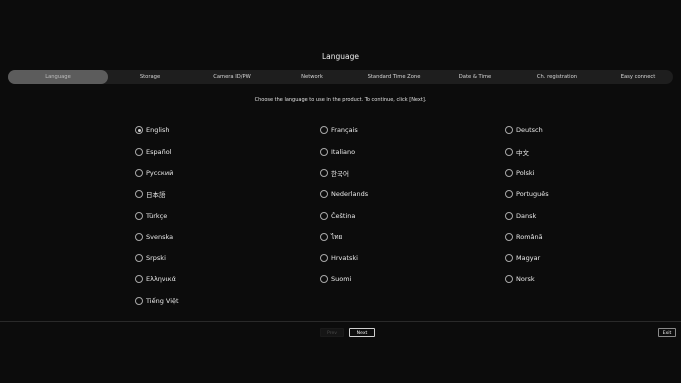 The image size is (681, 383). Describe the element at coordinates (340, 174) in the screenshot. I see `language-label: 한국어` at that location.